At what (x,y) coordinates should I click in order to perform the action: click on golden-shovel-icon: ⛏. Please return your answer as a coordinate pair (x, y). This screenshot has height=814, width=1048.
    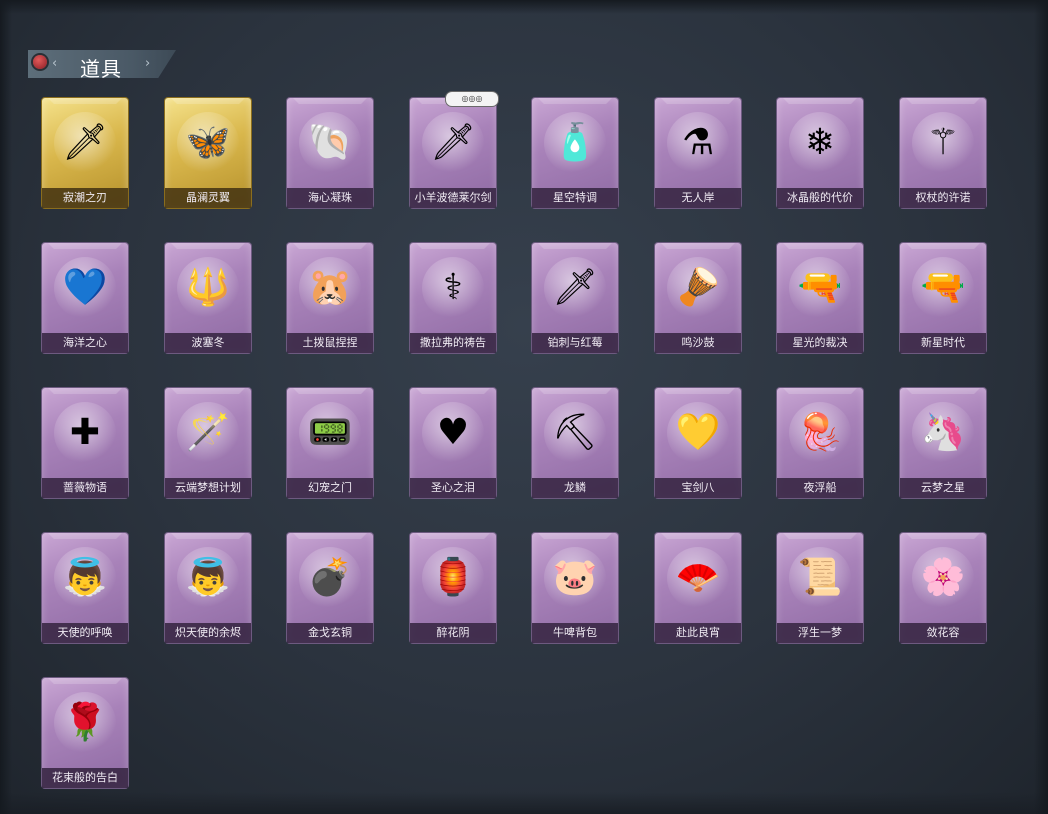
    Looking at the image, I should click on (575, 433).